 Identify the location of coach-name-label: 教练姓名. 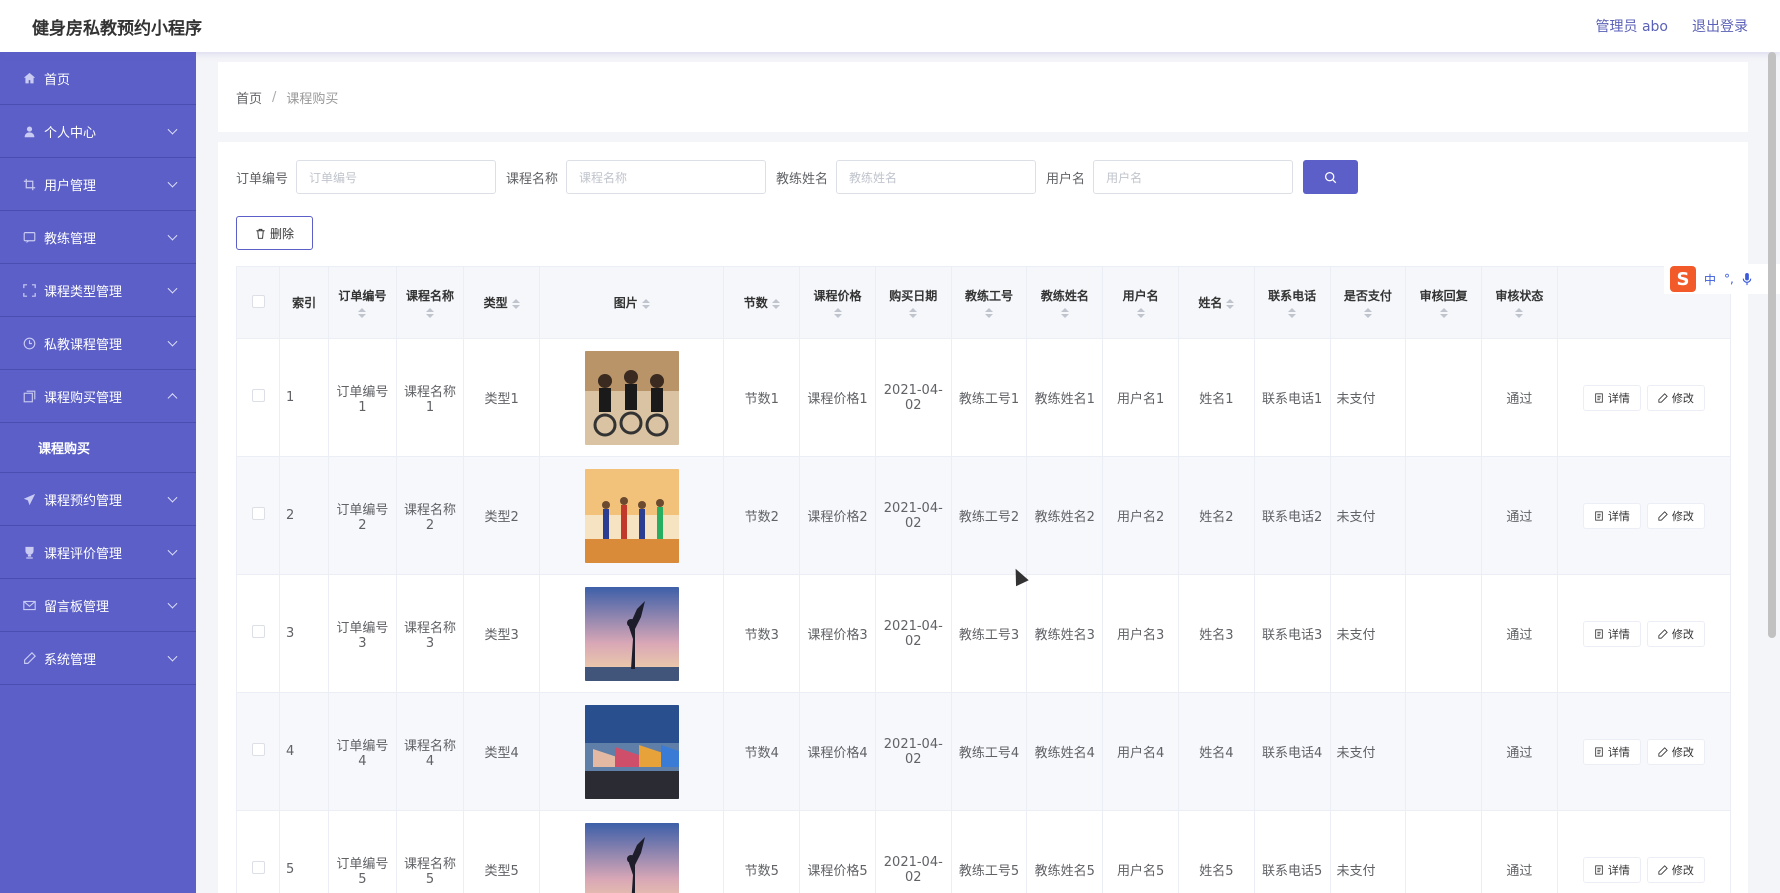
(802, 179).